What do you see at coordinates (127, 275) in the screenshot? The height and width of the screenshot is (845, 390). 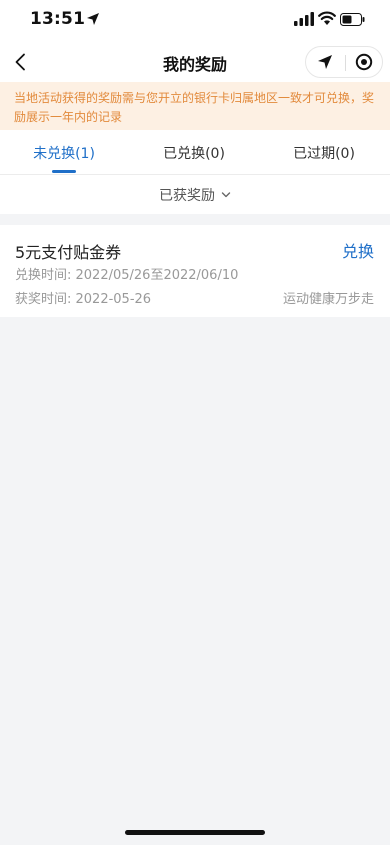 I see `exchange-period: 兑换时间: 2022/05/26至2022/06/10` at bounding box center [127, 275].